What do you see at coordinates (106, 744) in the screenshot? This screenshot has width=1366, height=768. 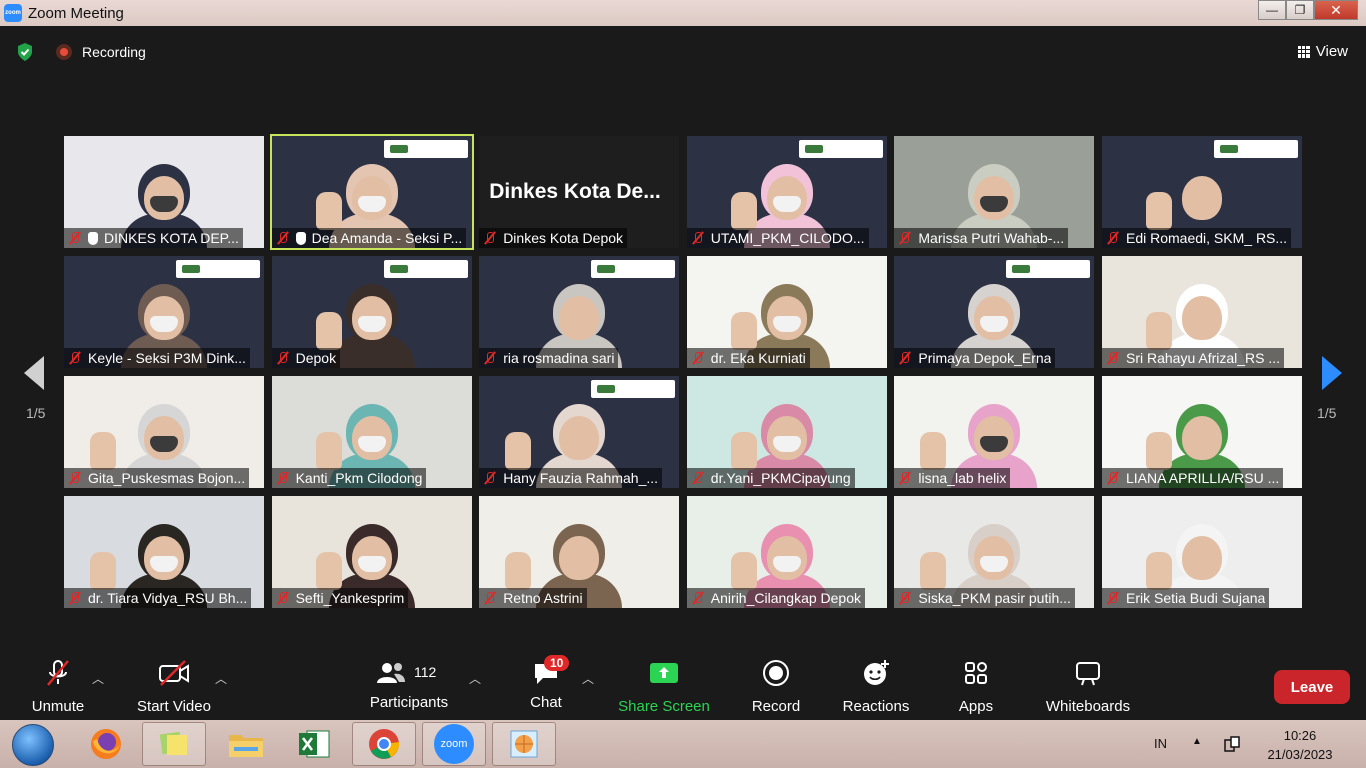 I see `taskbar-firefox` at bounding box center [106, 744].